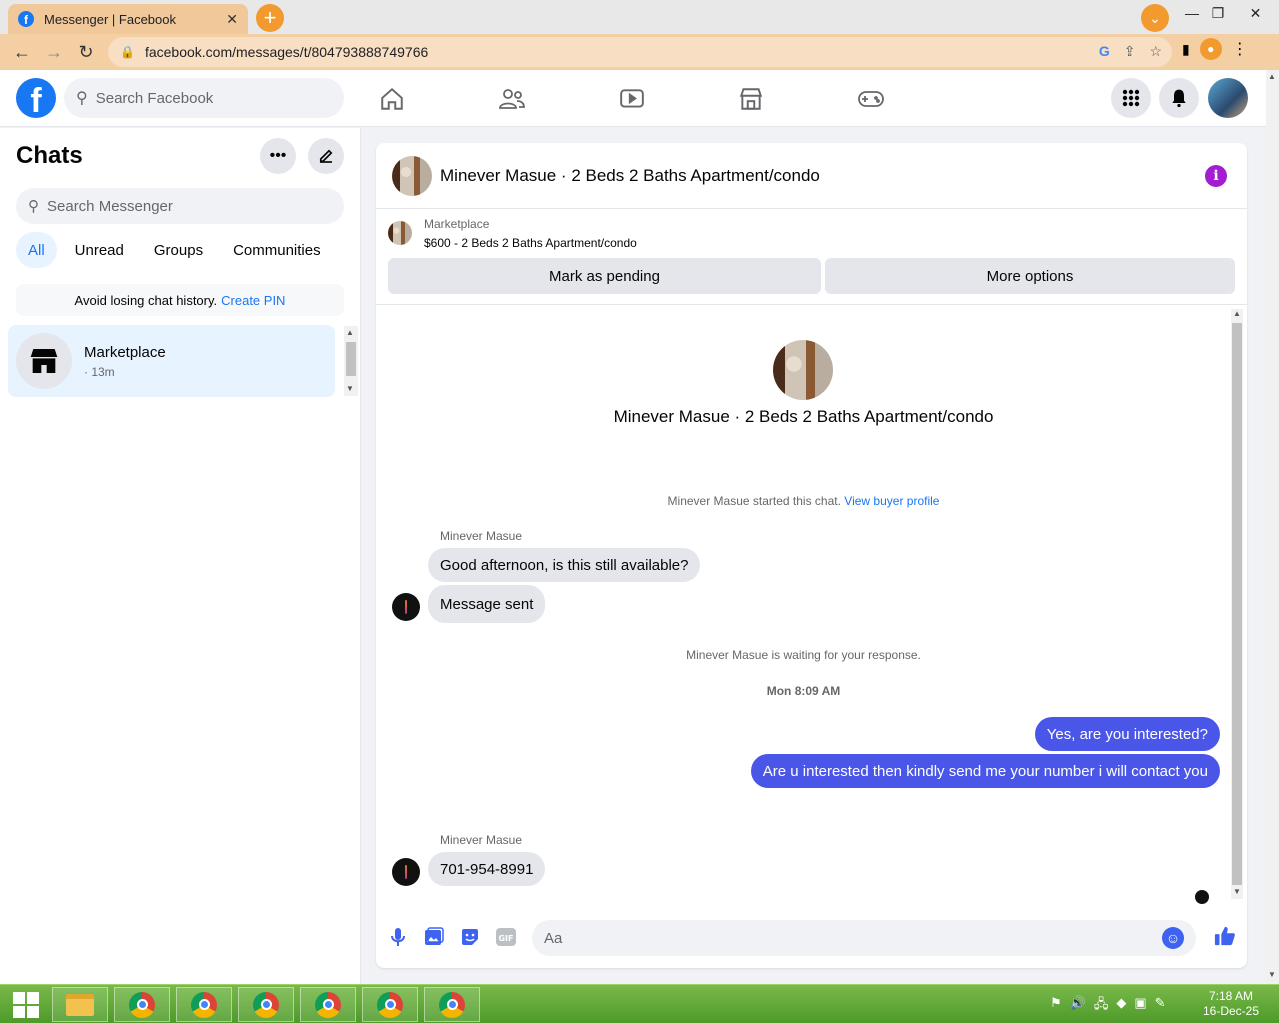 Image resolution: width=1279 pixels, height=1023 pixels. I want to click on friends-icon, so click(512, 99).